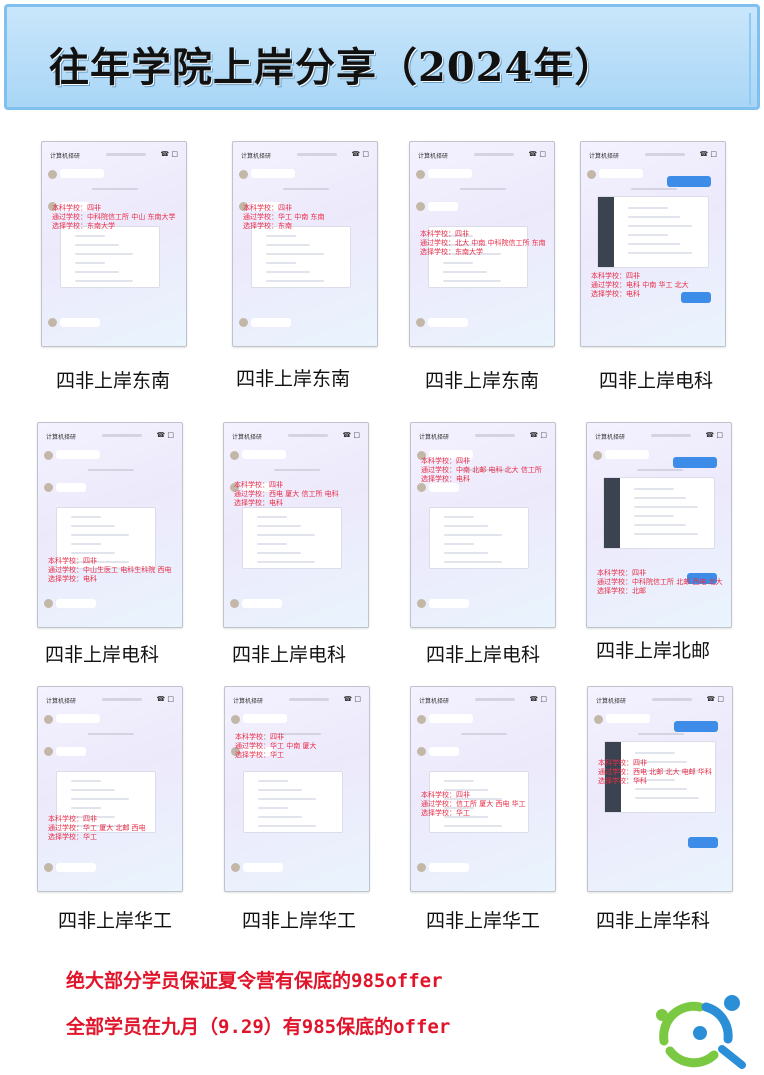  Describe the element at coordinates (652, 921) in the screenshot. I see `panel-caption: 四非上岸华科` at that location.